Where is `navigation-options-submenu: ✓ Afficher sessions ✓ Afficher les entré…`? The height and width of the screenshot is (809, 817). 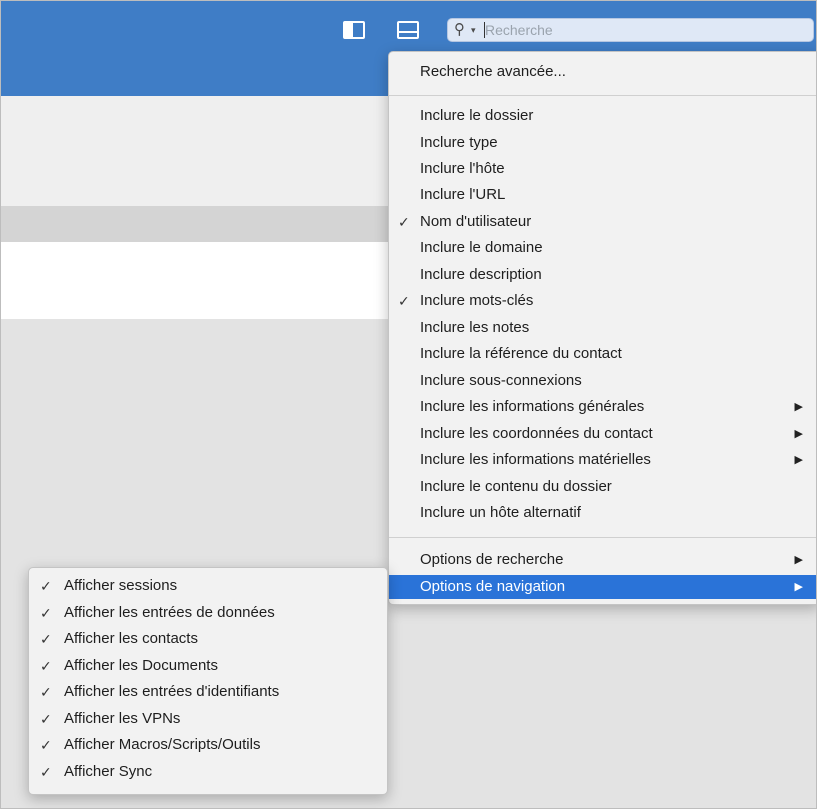
navigation-options-submenu: ✓ Afficher sessions ✓ Afficher les entré… is located at coordinates (208, 681).